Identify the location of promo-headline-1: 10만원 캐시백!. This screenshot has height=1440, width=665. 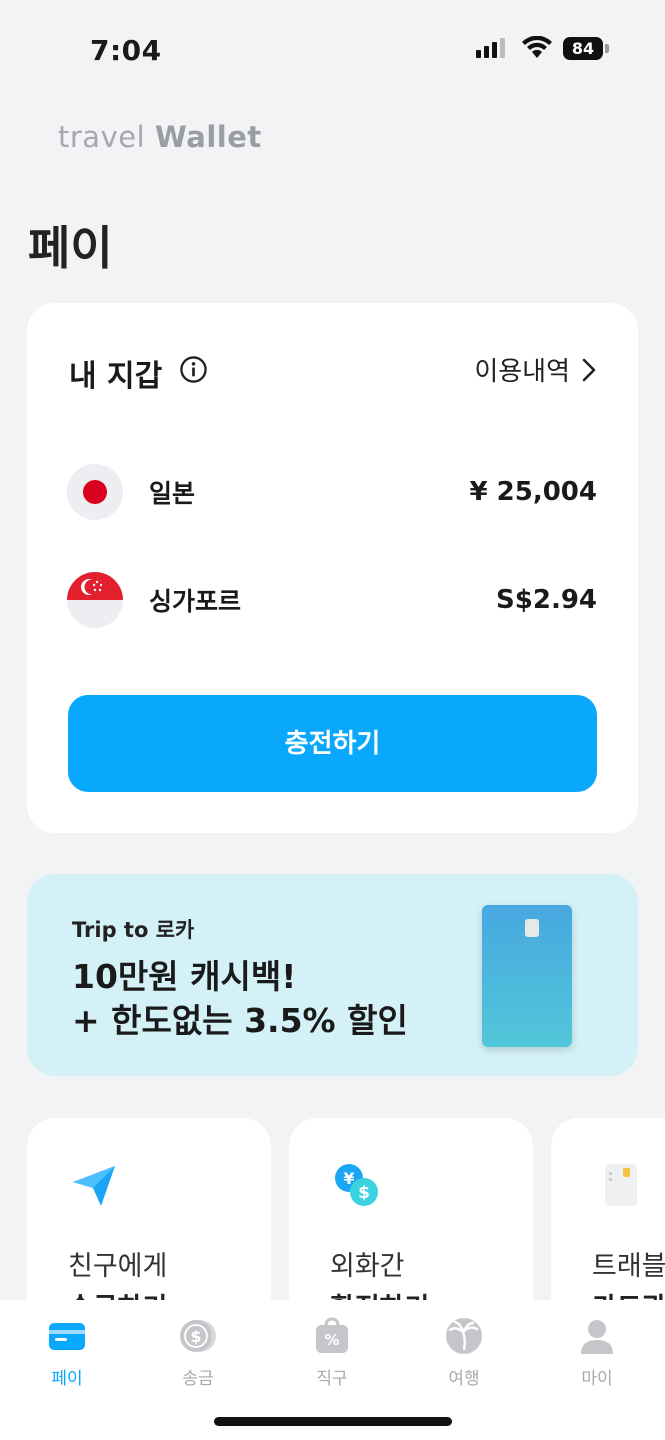
(184, 976).